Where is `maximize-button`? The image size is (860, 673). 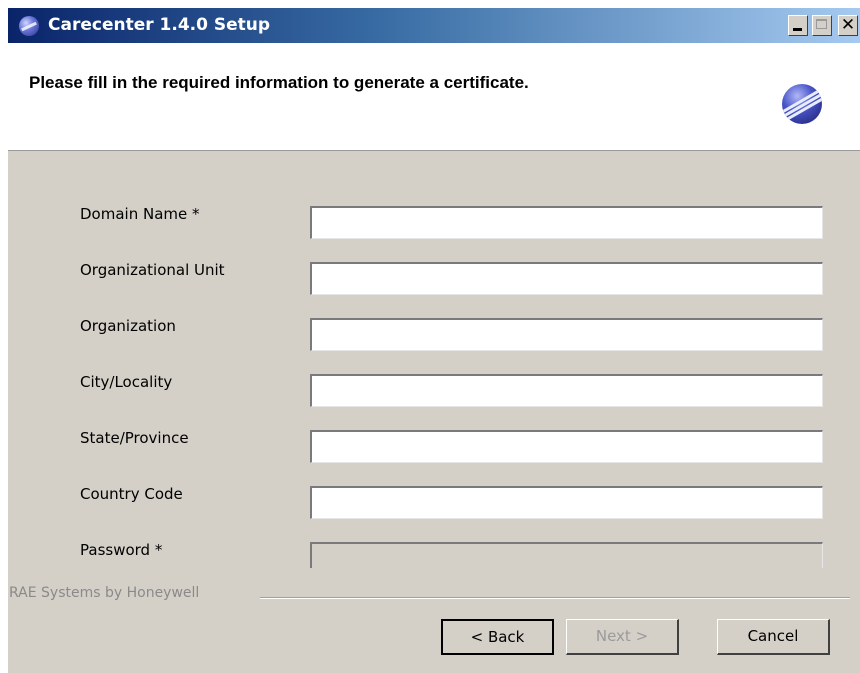 maximize-button is located at coordinates (822, 25).